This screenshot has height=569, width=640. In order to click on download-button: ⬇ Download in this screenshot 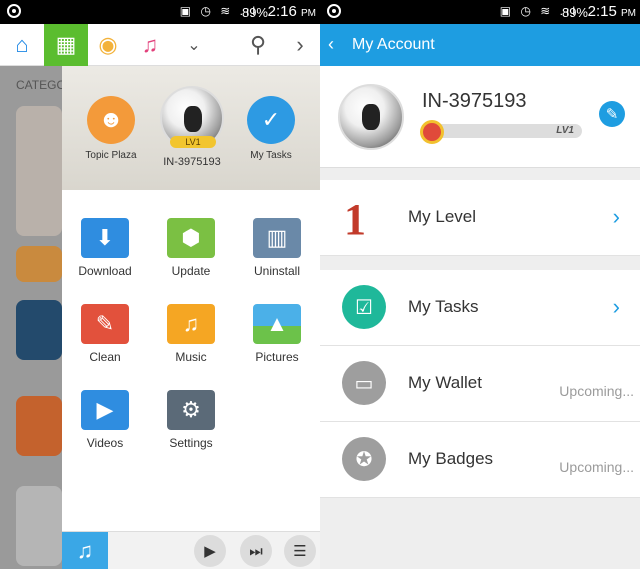, I will do `click(105, 248)`.